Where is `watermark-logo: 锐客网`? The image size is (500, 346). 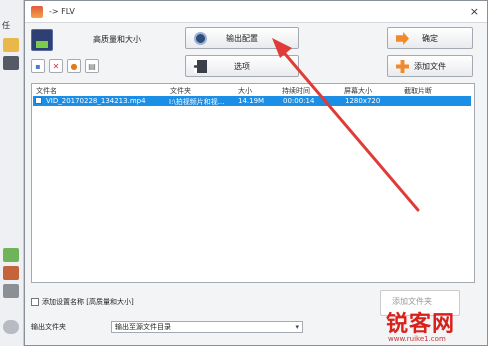
watermark-logo: 锐客网 is located at coordinates (421, 324).